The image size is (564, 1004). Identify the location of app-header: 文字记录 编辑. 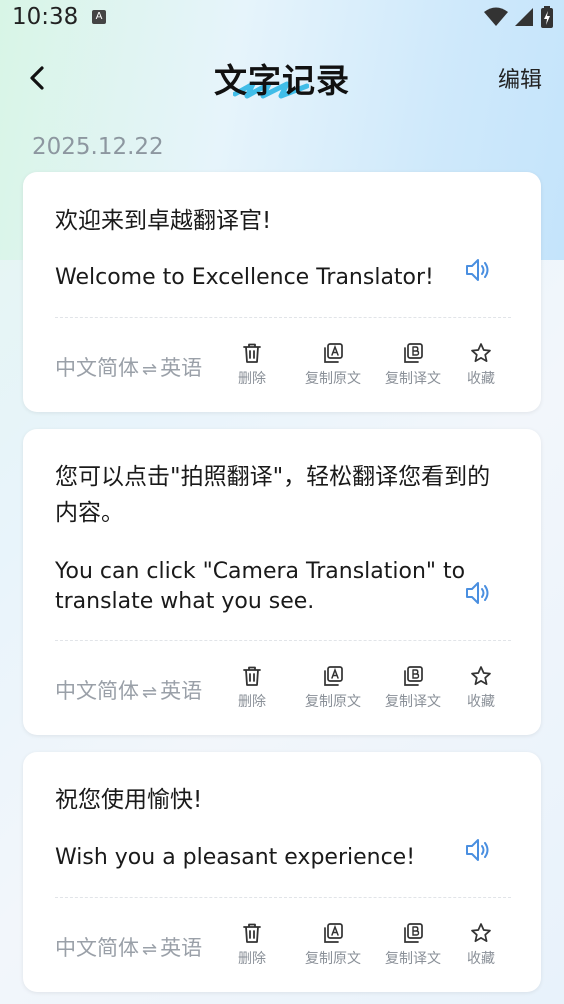
(282, 78).